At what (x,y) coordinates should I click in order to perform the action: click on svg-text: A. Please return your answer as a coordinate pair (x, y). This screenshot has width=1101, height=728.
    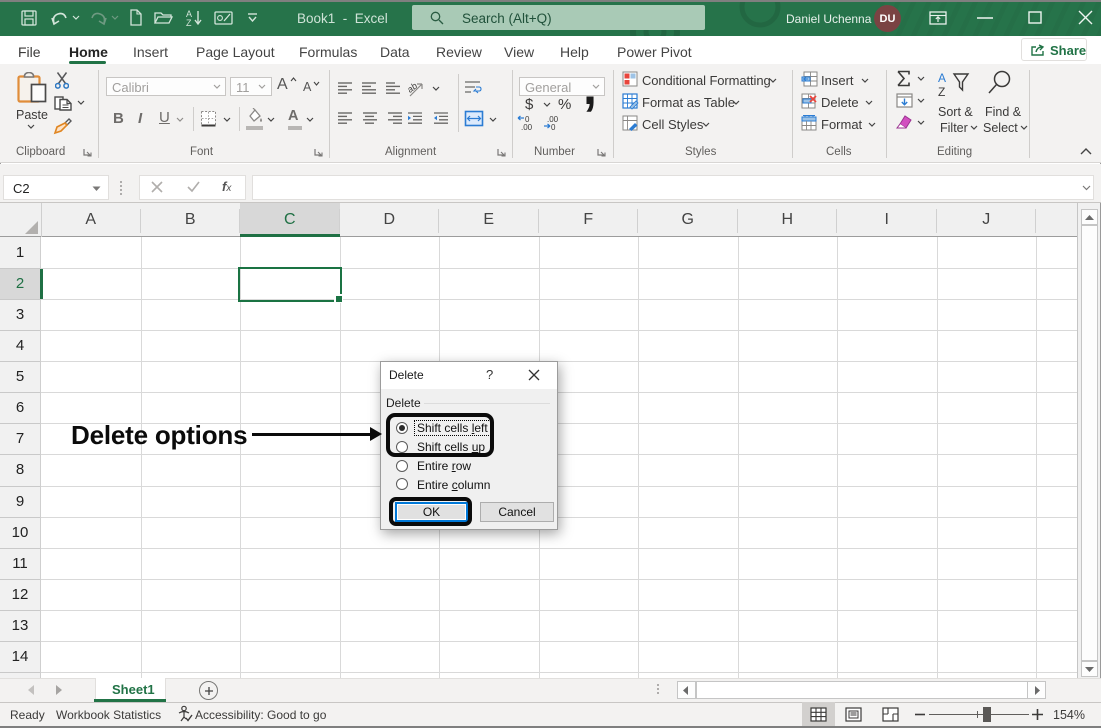
    Looking at the image, I should click on (942, 78).